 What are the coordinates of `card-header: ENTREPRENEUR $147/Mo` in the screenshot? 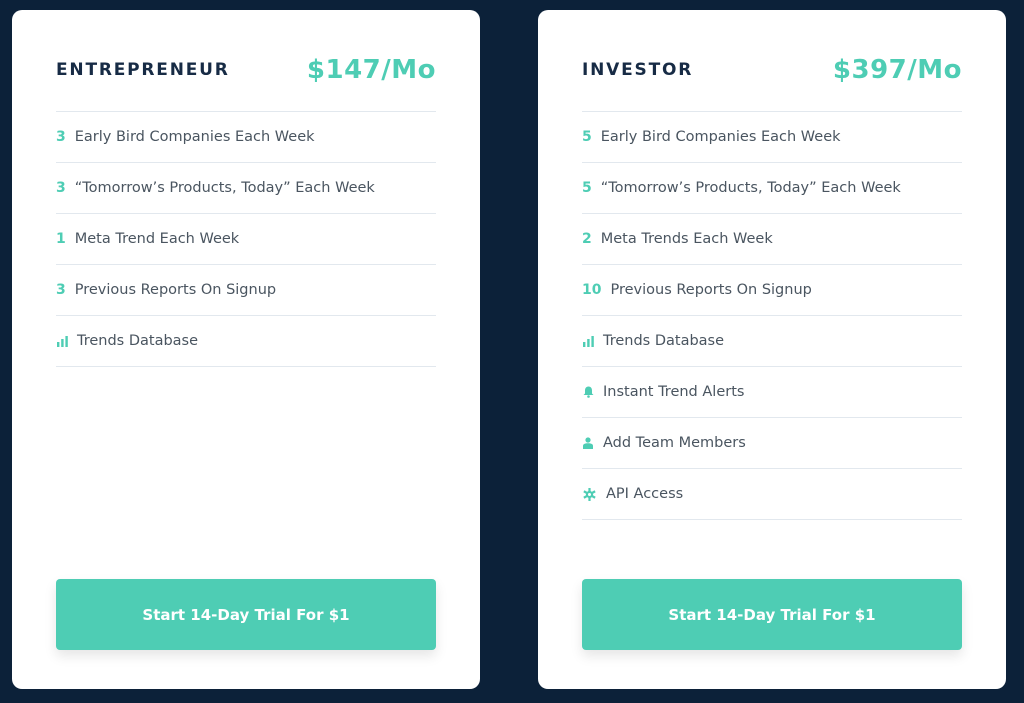 It's located at (246, 70).